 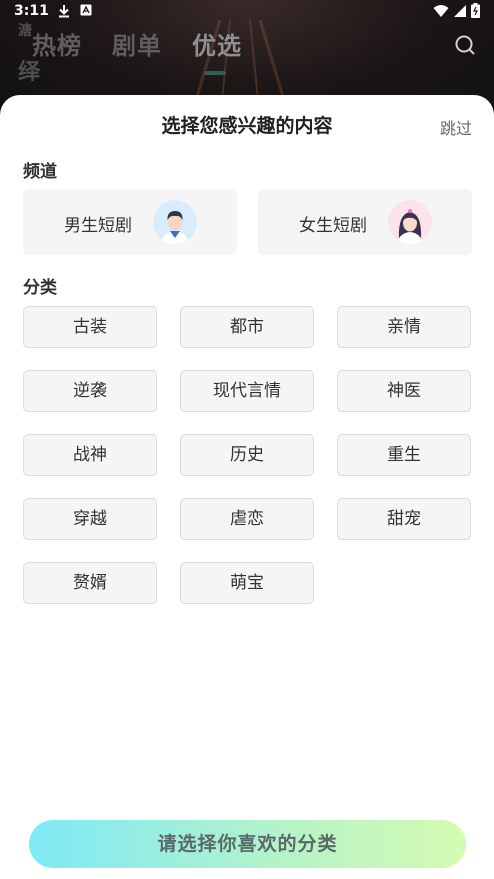 I want to click on status-bar: 3:11, so click(x=247, y=12).